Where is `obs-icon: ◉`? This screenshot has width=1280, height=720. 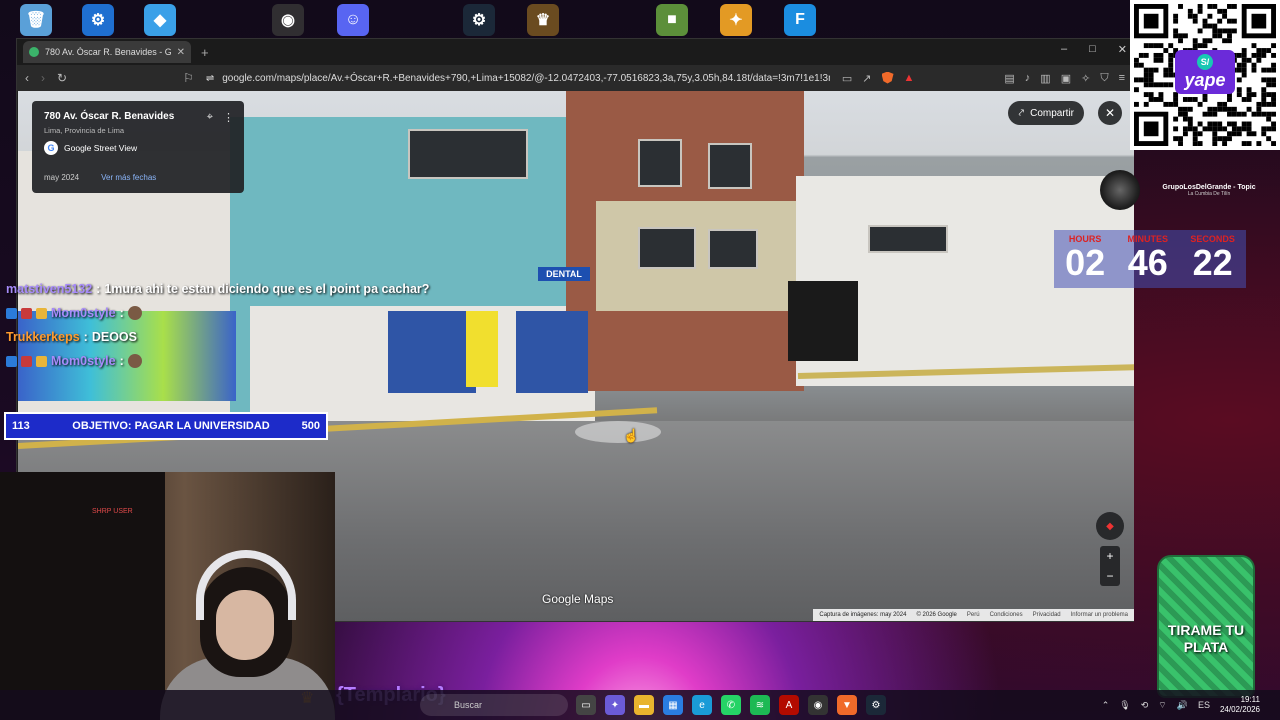 obs-icon: ◉ is located at coordinates (288, 20).